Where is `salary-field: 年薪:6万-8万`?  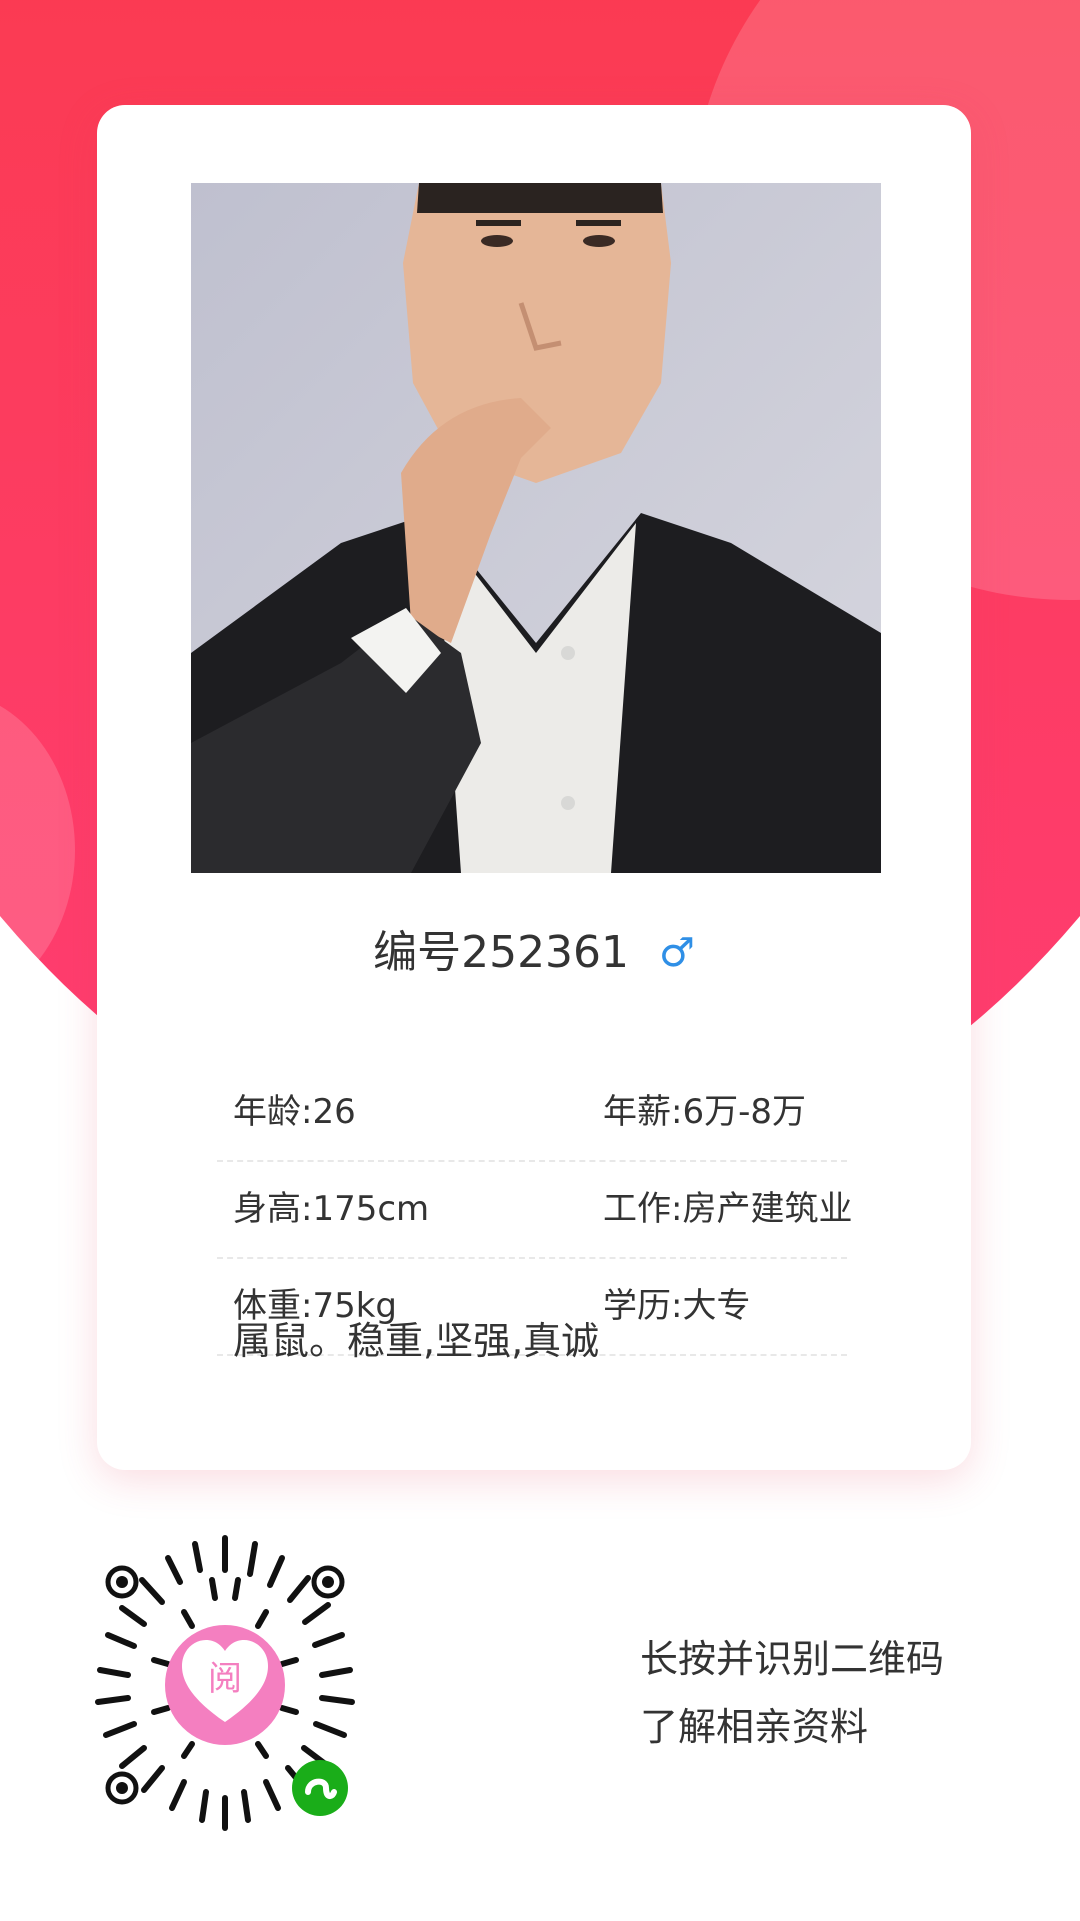
salary-field: 年薪:6万-8万 is located at coordinates (704, 1112).